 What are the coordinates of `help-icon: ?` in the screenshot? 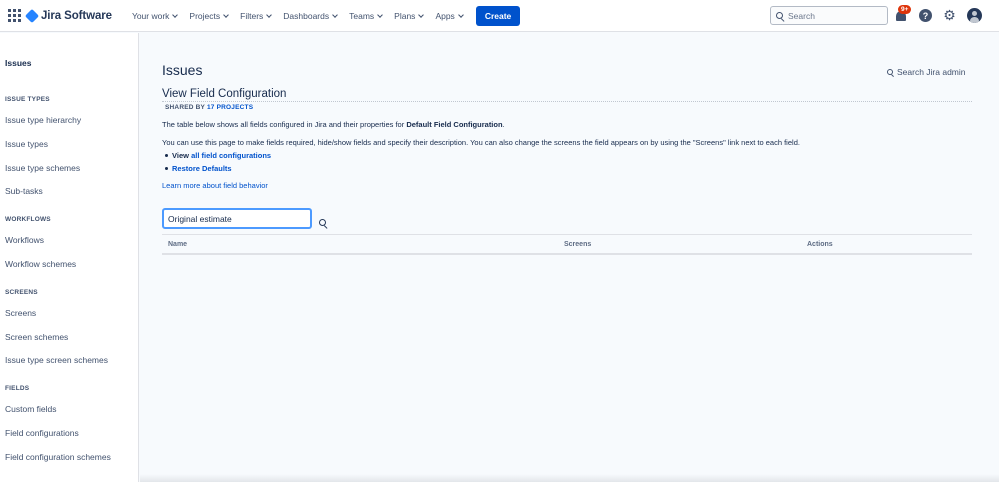 It's located at (925, 15).